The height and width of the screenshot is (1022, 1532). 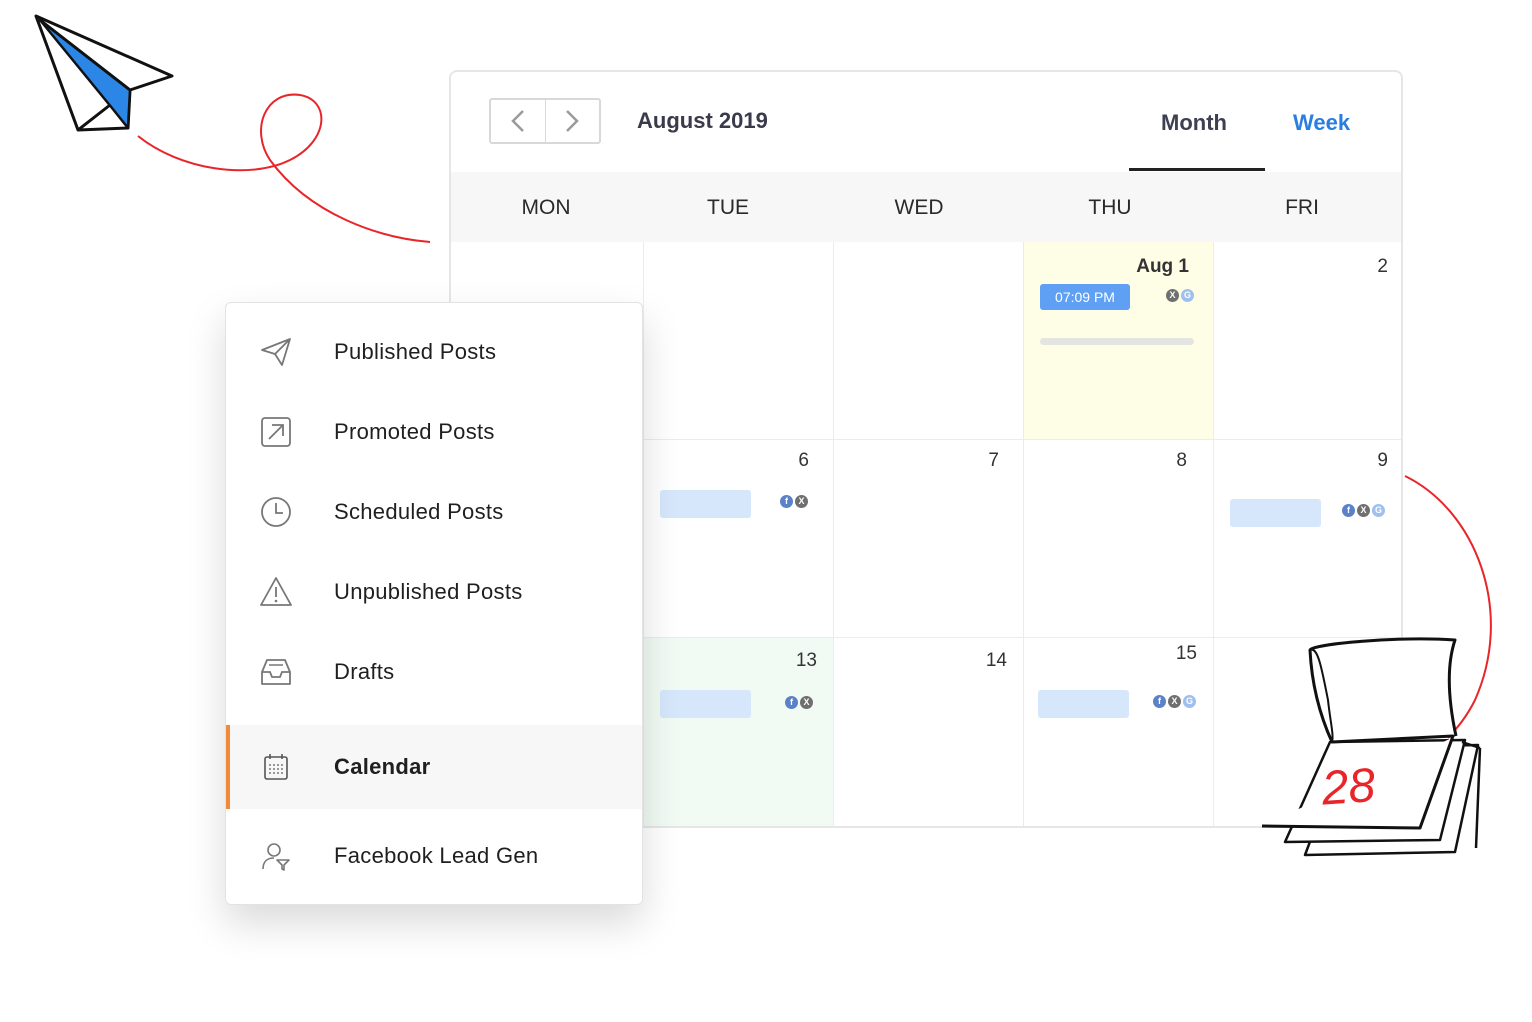 I want to click on menu-item-label: Facebook Lead Gen, so click(x=436, y=855).